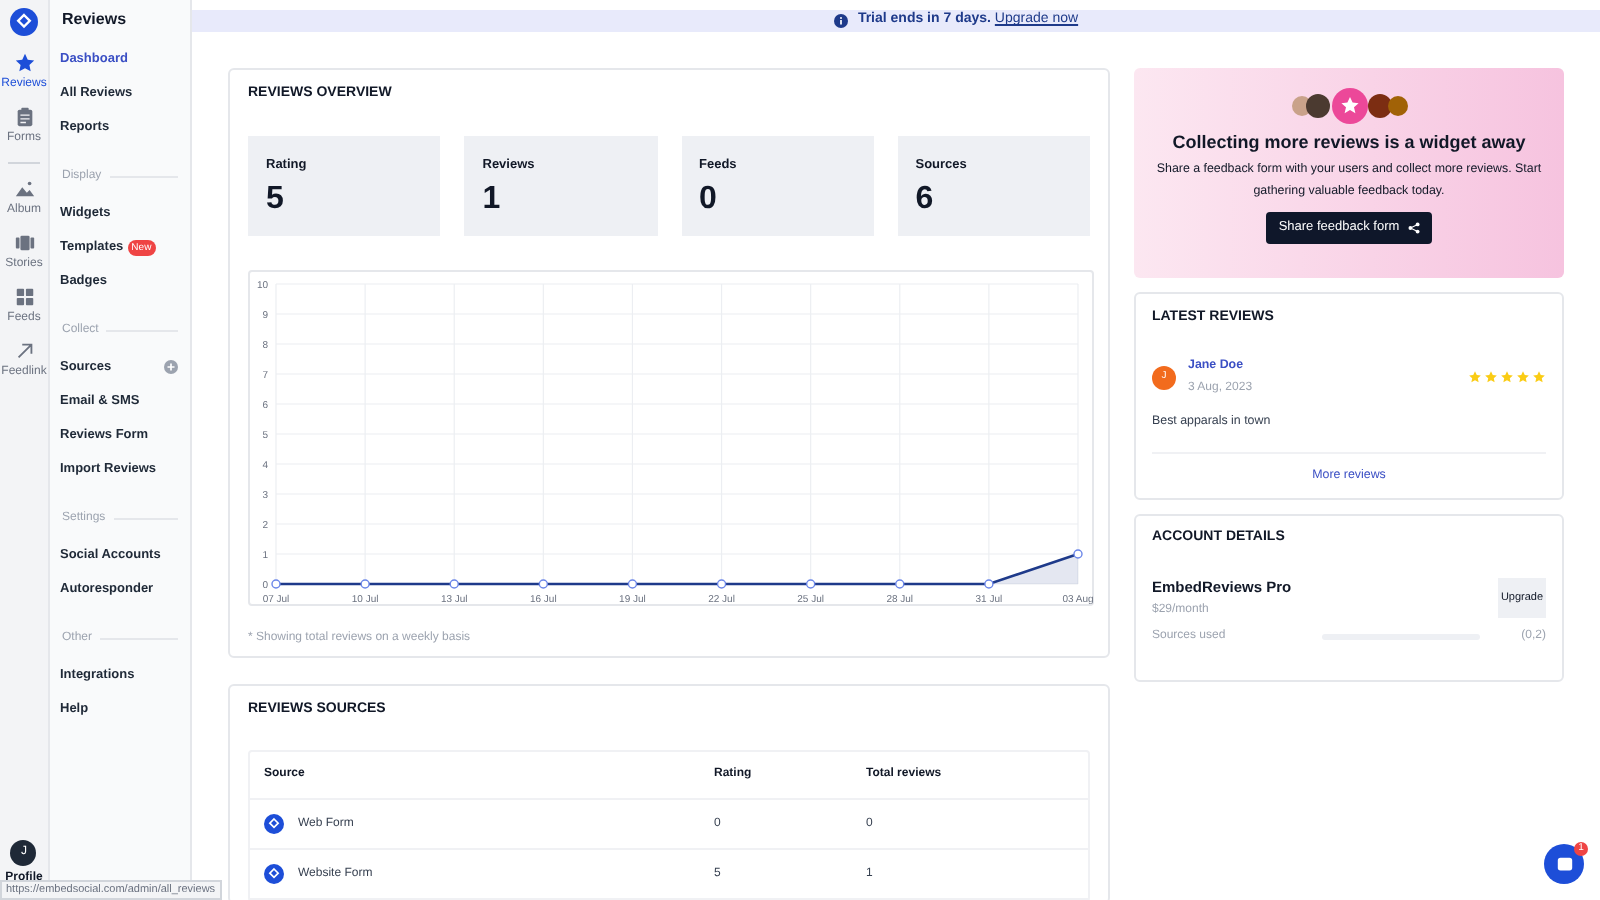 Image resolution: width=1600 pixels, height=900 pixels. What do you see at coordinates (925, 199) in the screenshot?
I see `stat-value: 6` at bounding box center [925, 199].